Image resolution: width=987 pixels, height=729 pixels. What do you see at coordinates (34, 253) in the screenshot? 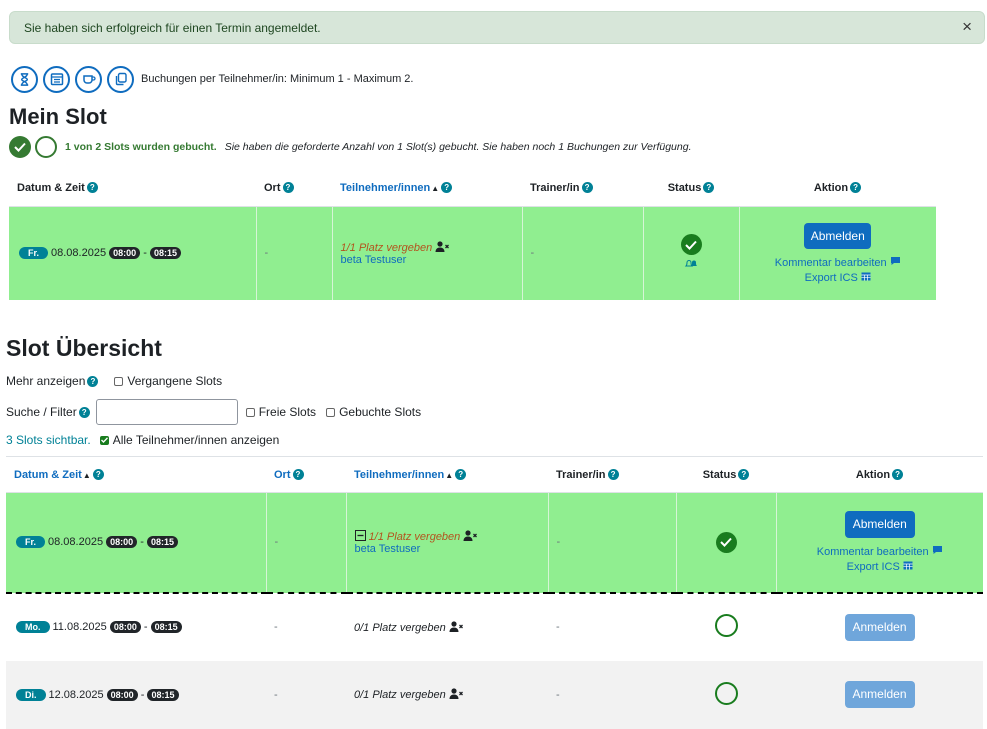
I see `weekday-badge: Fr.` at bounding box center [34, 253].